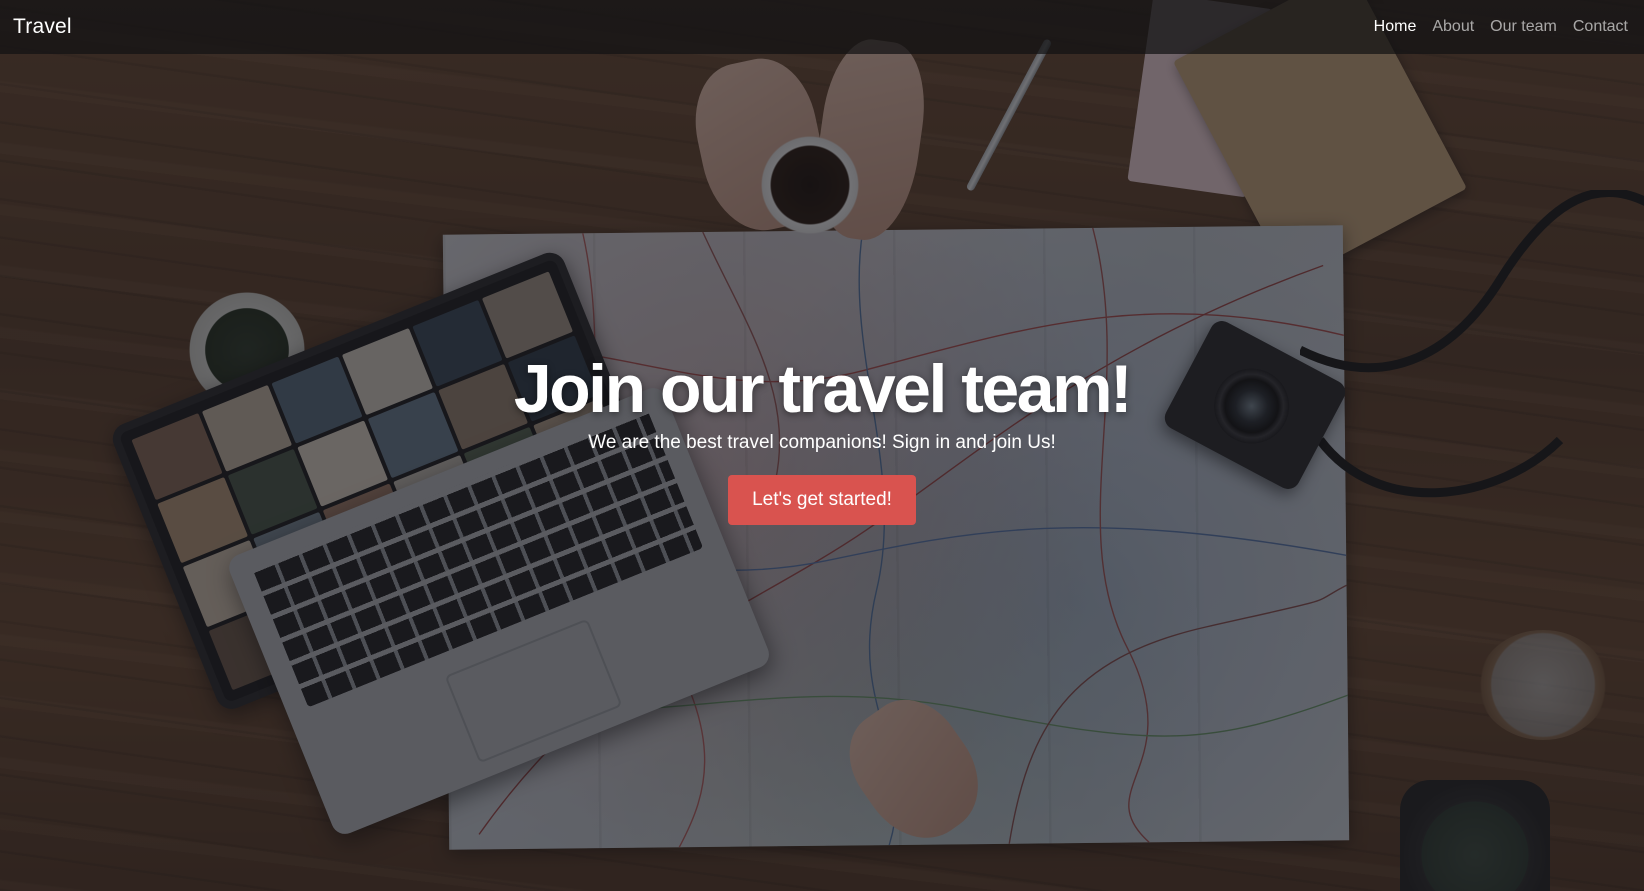  Describe the element at coordinates (1395, 27) in the screenshot. I see `nav-link-home: Home` at that location.